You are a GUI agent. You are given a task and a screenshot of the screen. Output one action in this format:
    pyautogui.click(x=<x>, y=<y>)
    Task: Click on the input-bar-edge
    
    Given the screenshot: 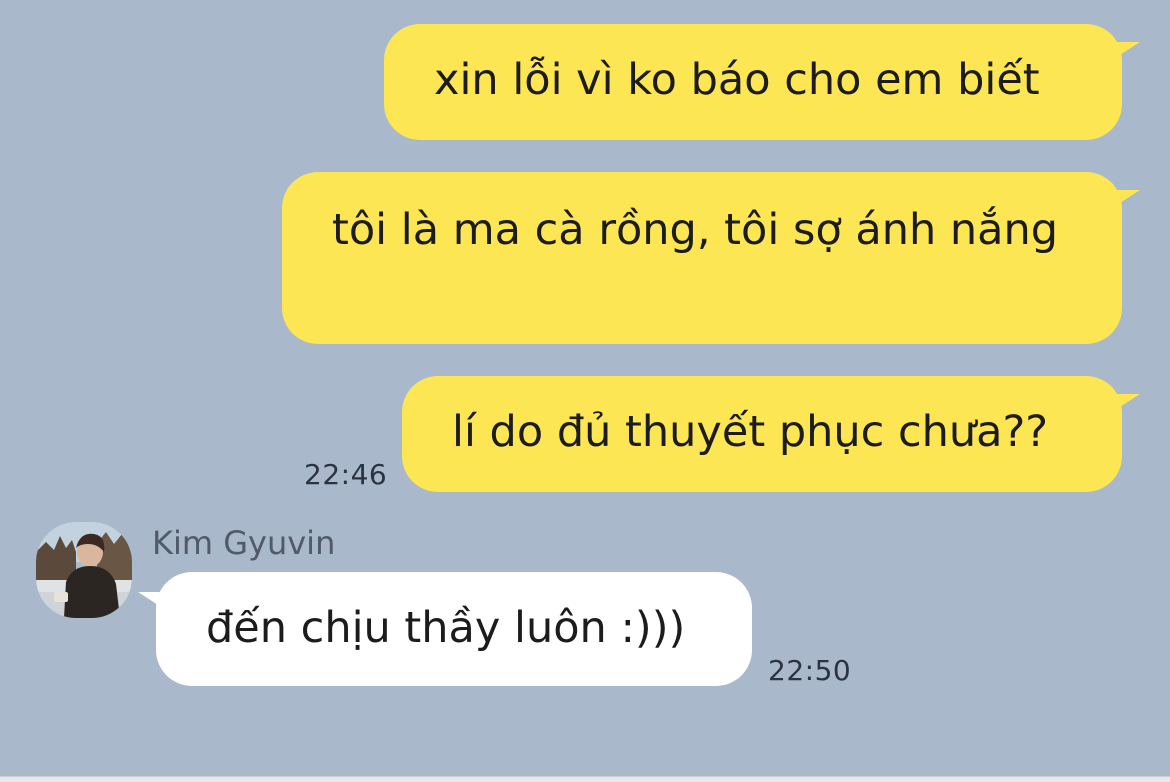 What is the action you would take?
    pyautogui.click(x=585, y=779)
    